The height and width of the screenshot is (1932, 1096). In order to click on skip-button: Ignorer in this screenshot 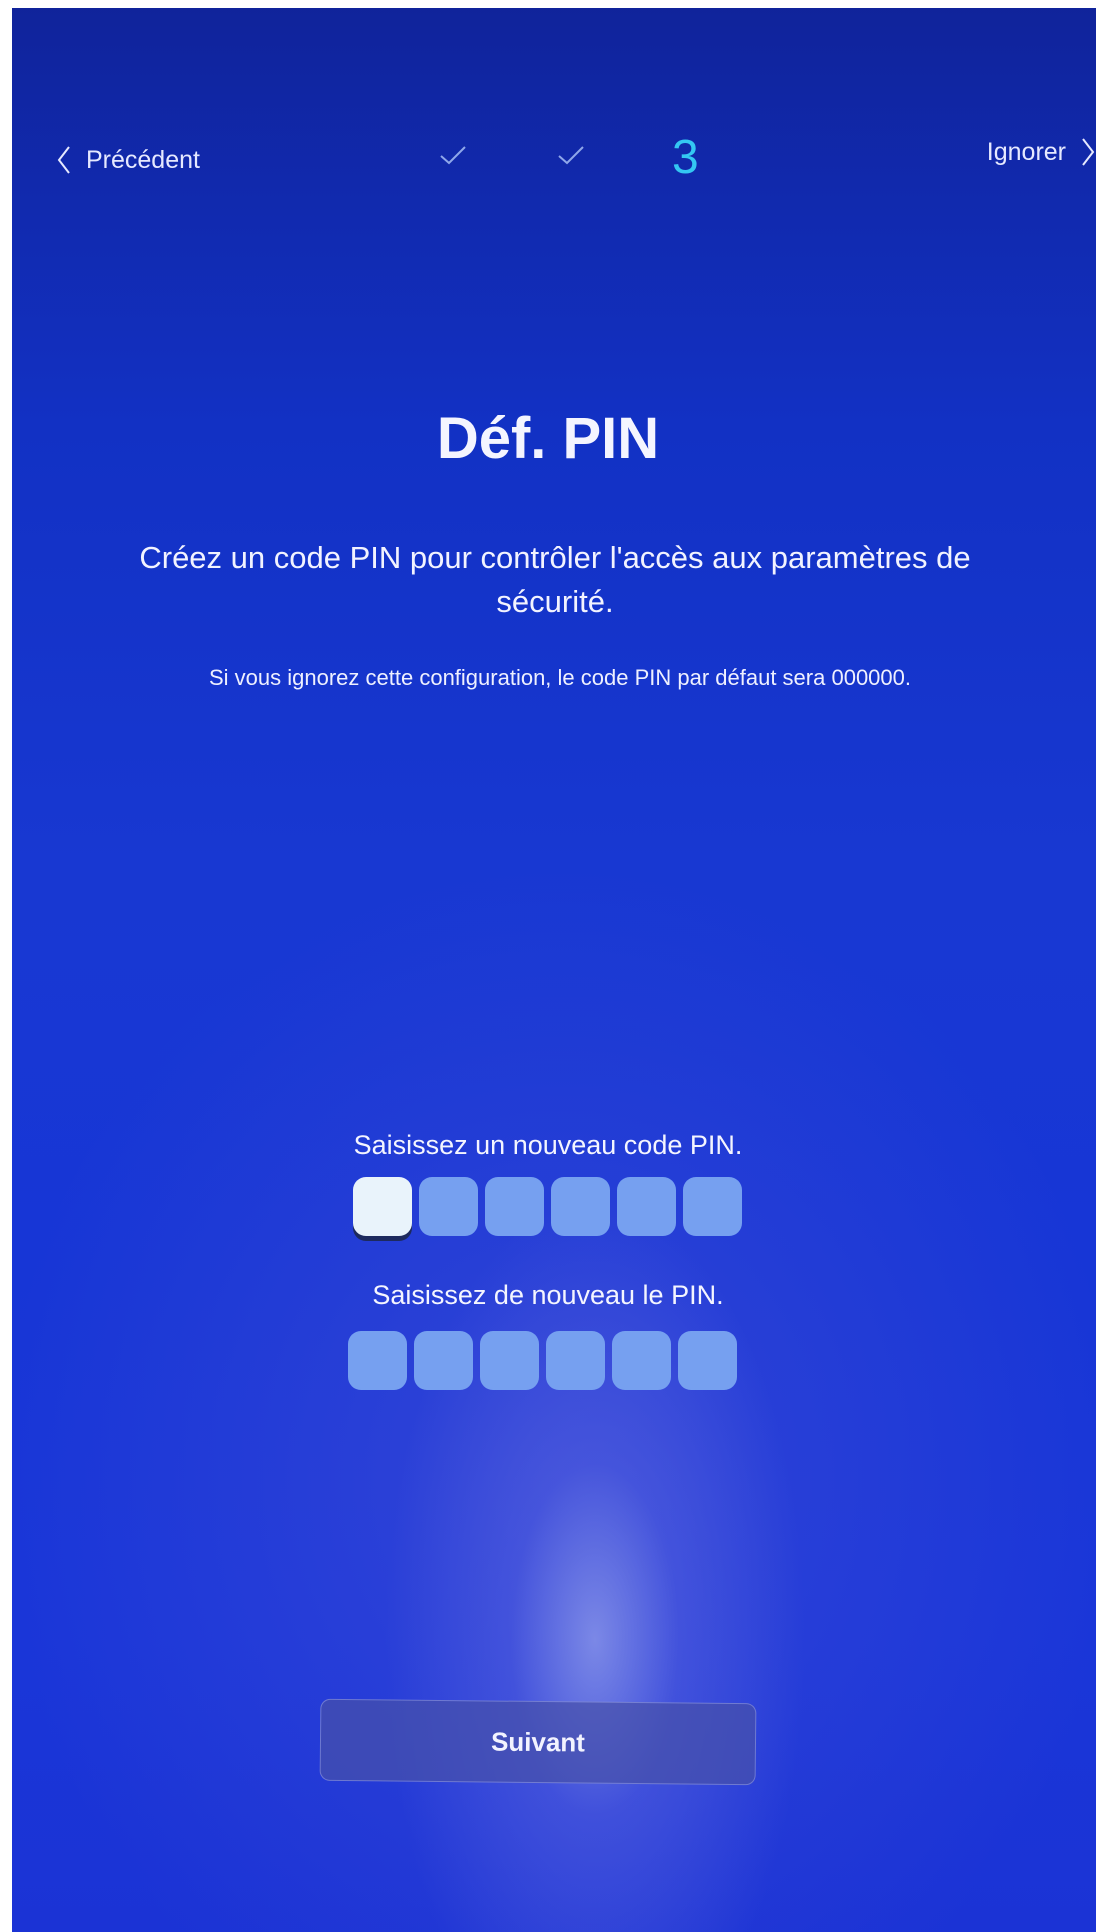, I will do `click(1041, 152)`.